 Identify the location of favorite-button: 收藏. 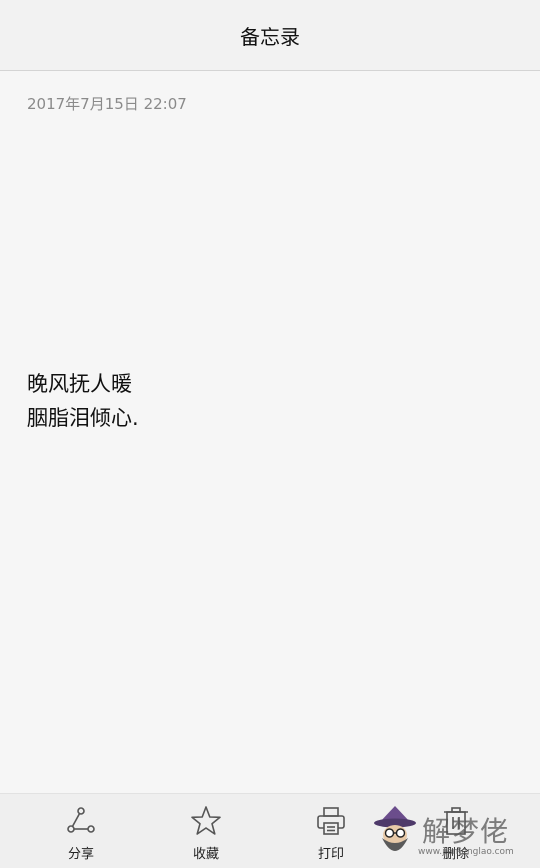
(206, 831).